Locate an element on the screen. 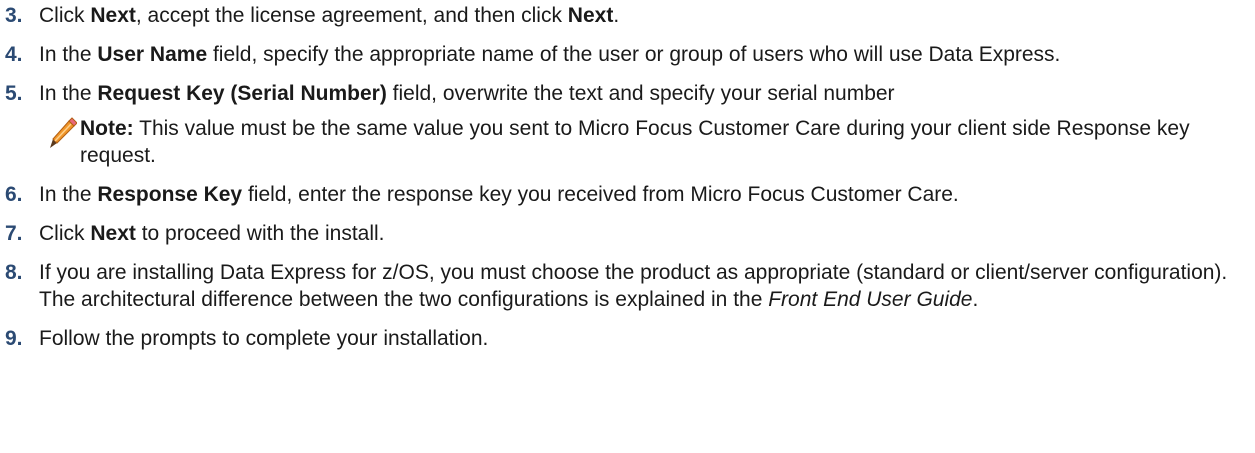 The width and height of the screenshot is (1255, 453). step-number: 7. is located at coordinates (14, 233).